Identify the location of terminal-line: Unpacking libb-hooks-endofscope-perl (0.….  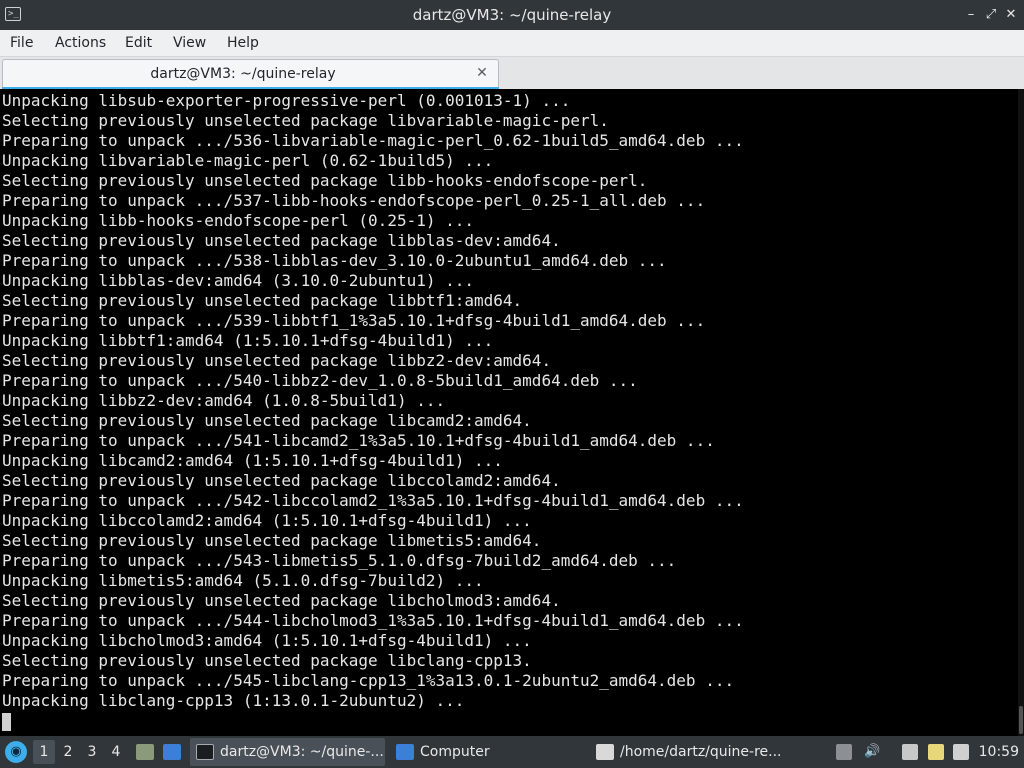
(238, 220).